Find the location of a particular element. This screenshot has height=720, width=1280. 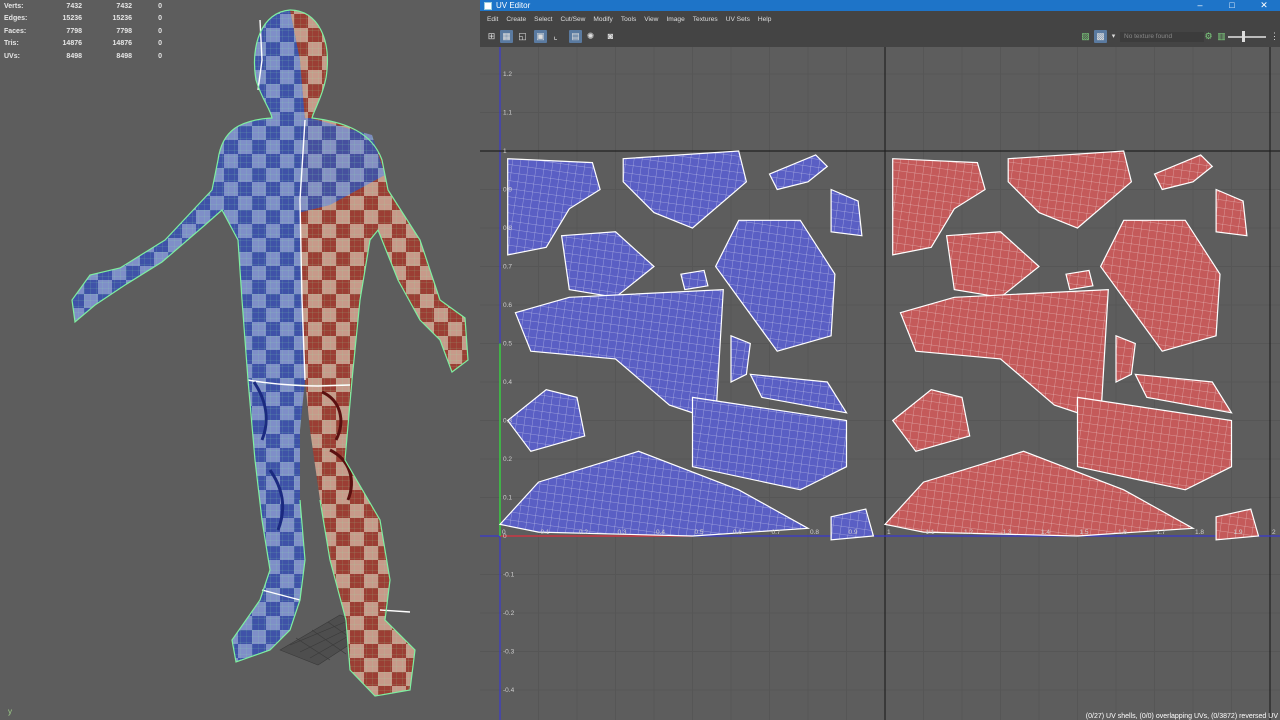

axis-indicator: y is located at coordinates (10, 711).